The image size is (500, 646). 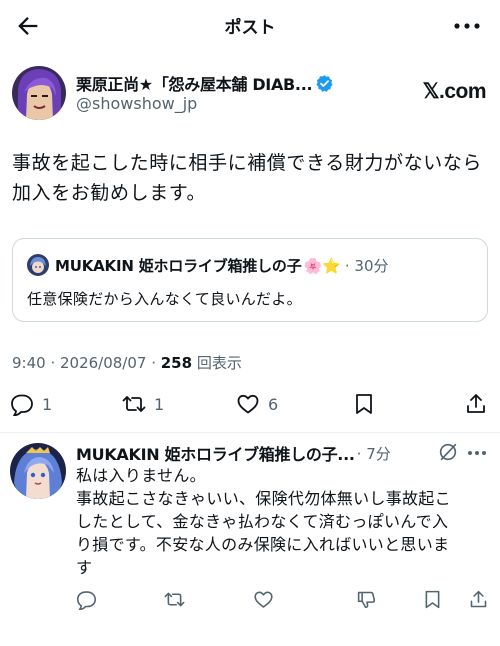 I want to click on reply-reply-button, so click(x=86, y=601).